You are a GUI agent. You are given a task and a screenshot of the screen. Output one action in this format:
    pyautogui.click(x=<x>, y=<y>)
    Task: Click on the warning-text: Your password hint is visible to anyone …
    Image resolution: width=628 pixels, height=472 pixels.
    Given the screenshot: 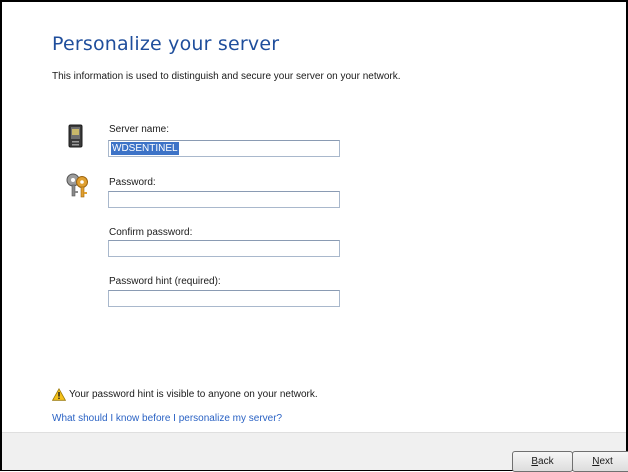 What is the action you would take?
    pyautogui.click(x=193, y=394)
    